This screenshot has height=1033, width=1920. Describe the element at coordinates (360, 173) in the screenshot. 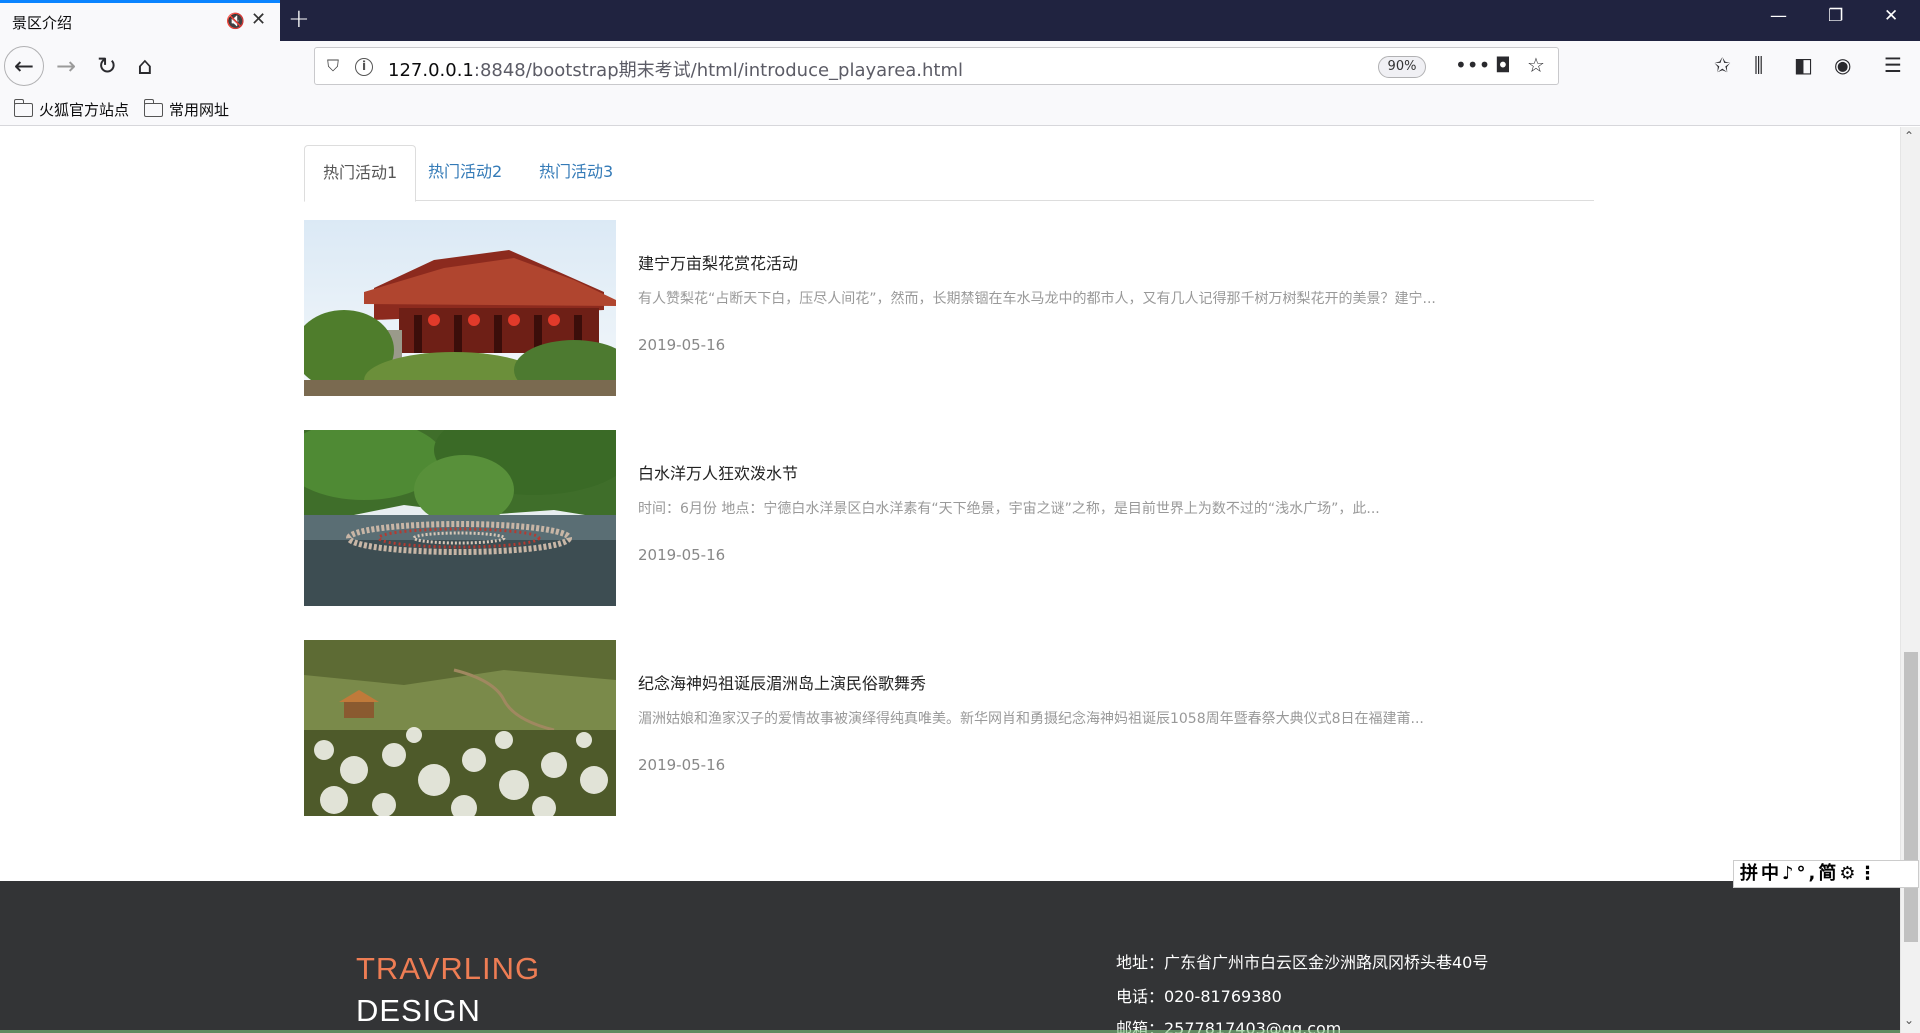

I see `tab-hot-activity-1: 热门活动1` at that location.